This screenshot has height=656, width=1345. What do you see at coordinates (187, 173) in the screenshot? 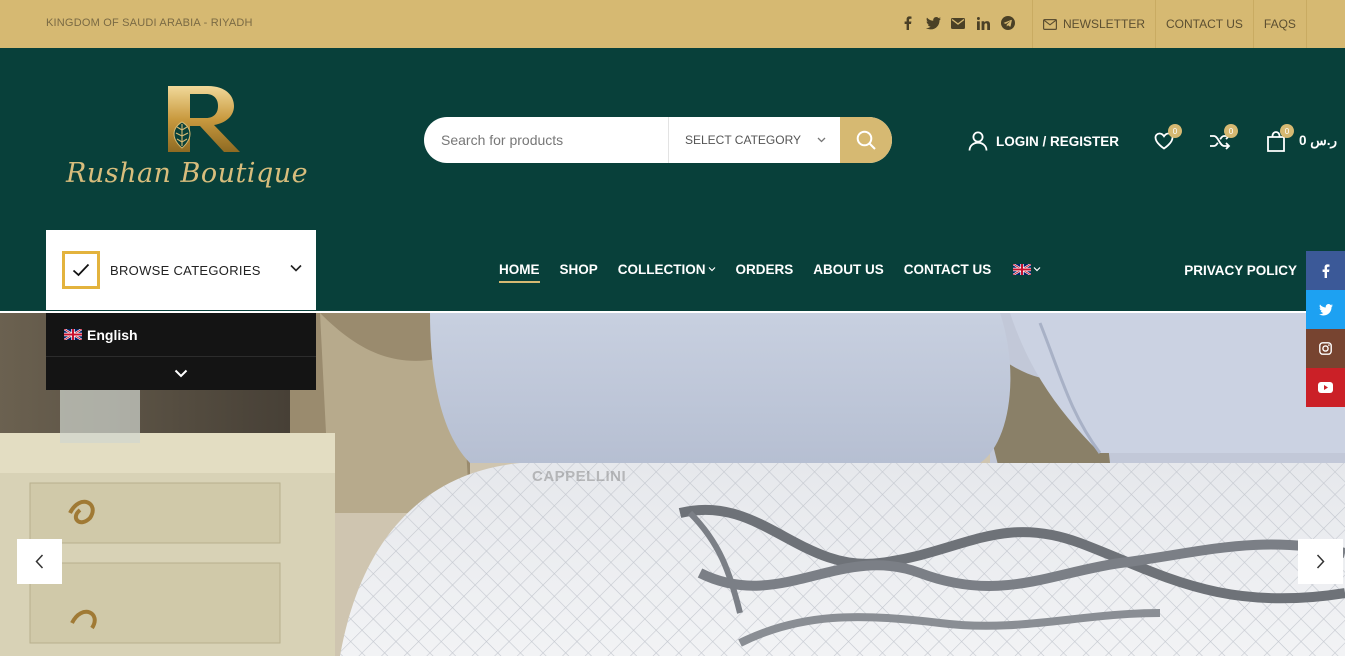
I see `logo-brand-text: Rushan Boutique` at bounding box center [187, 173].